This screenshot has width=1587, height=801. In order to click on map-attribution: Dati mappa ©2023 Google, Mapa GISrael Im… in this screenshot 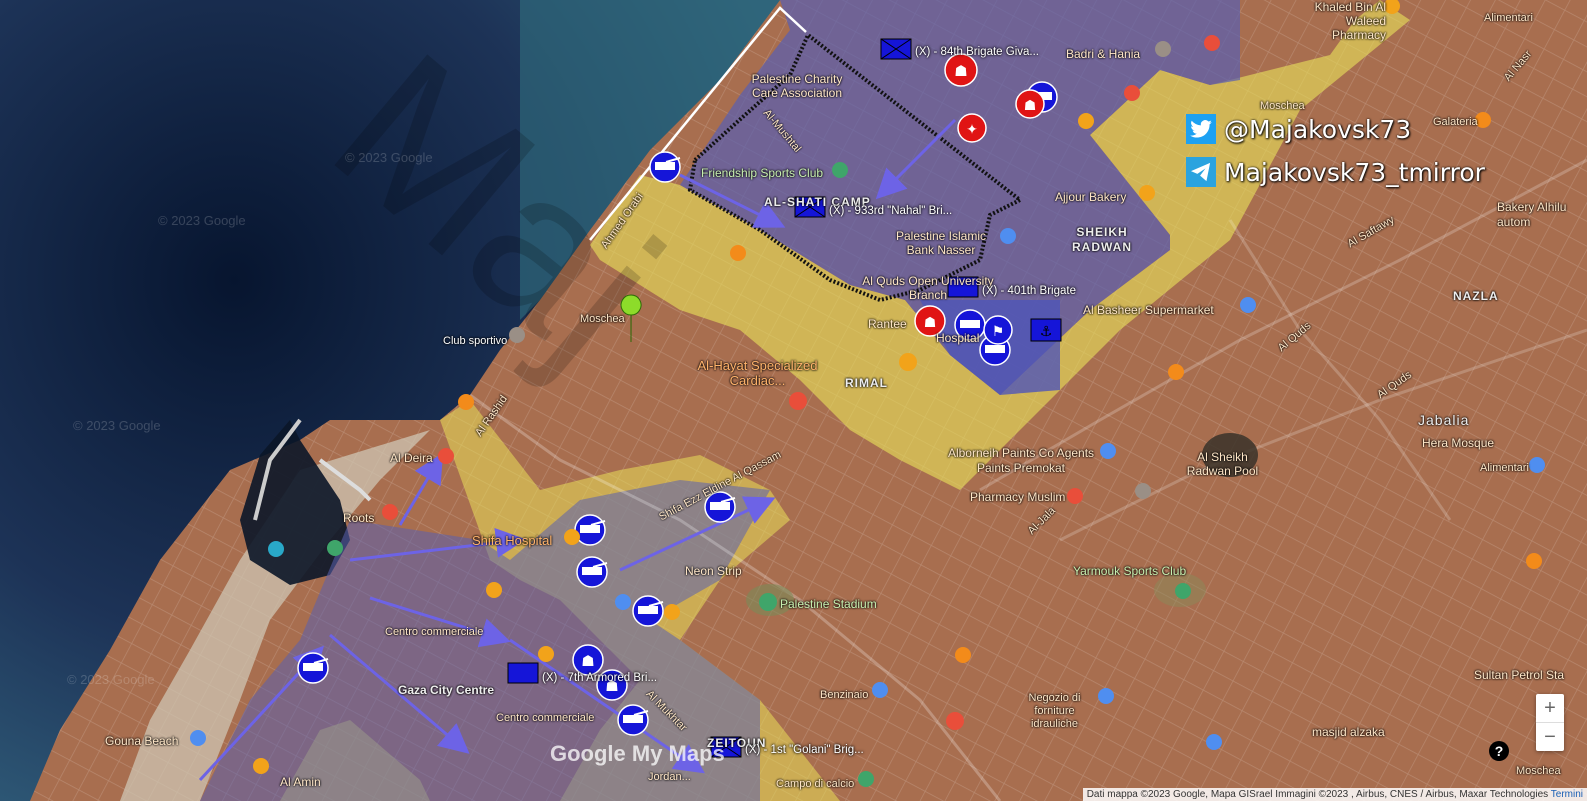, I will do `click(1334, 794)`.